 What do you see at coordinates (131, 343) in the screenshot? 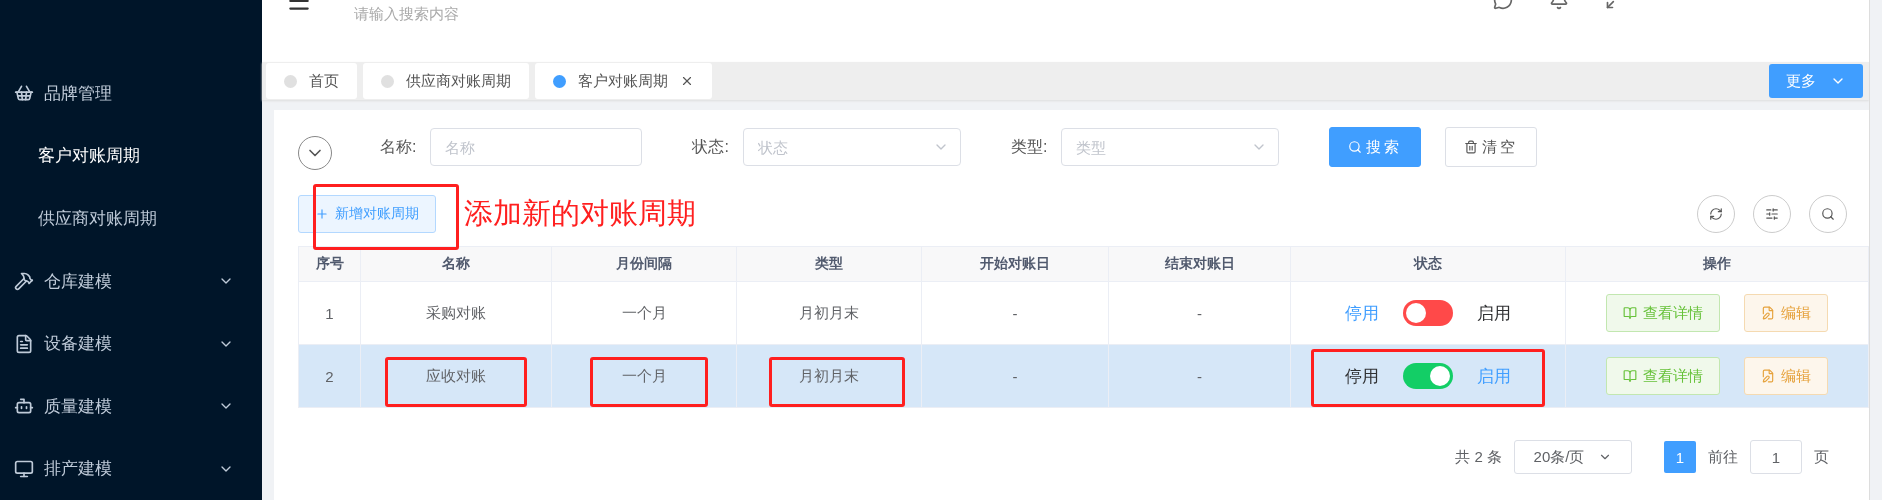
I see `sidebar-item: 设备建模` at bounding box center [131, 343].